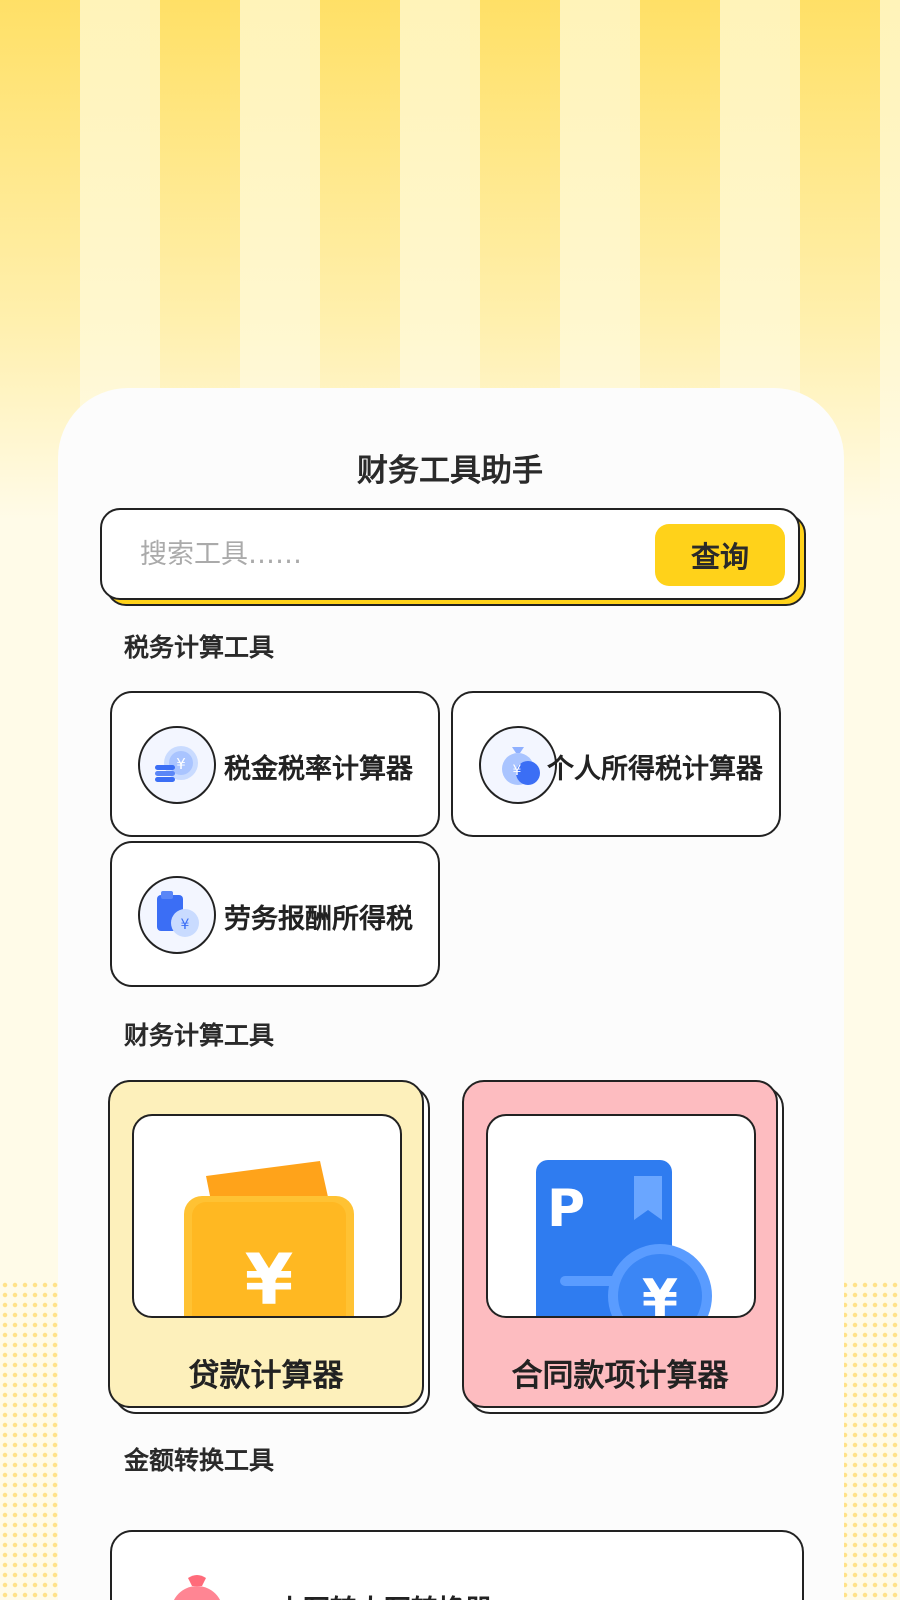 Image resolution: width=900 pixels, height=1600 pixels. I want to click on dot-pattern-right, so click(870, 1440).